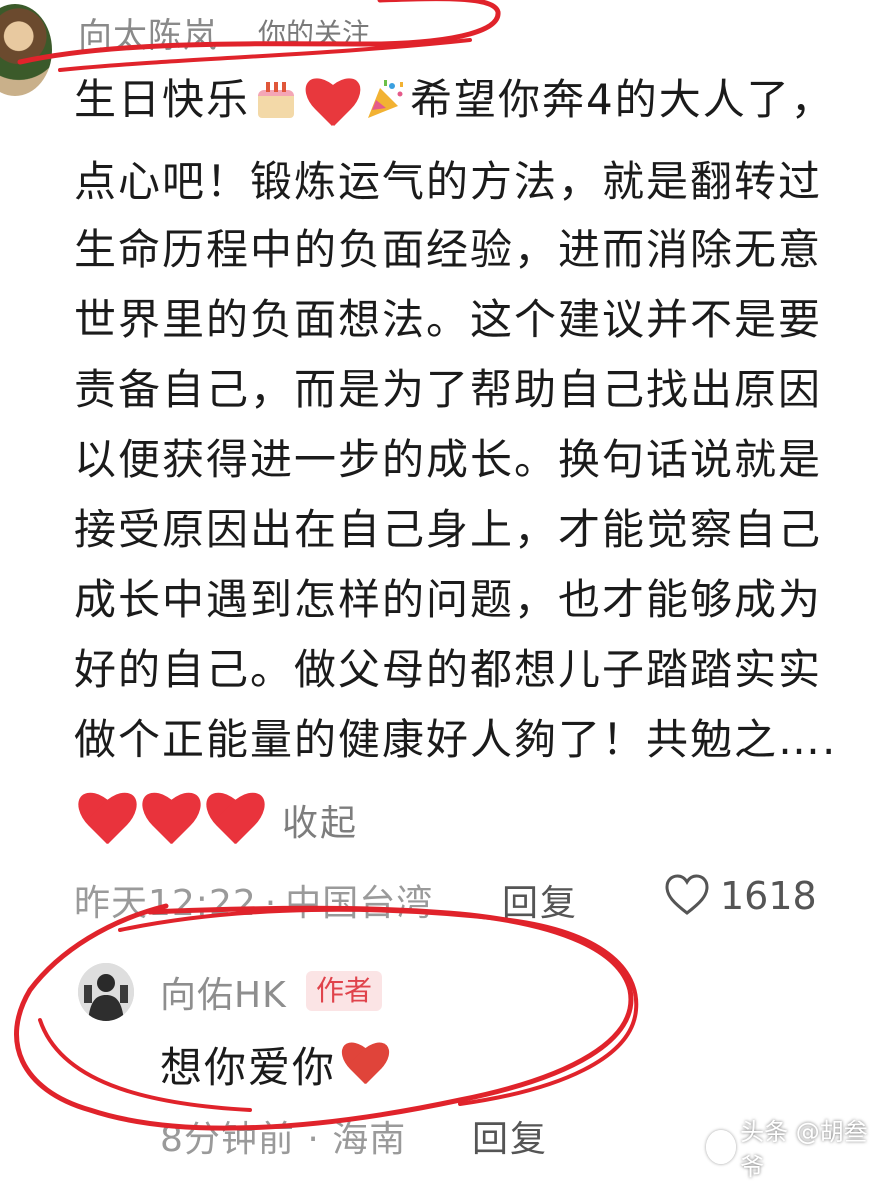 This screenshot has height=1182, width=872. Describe the element at coordinates (165, 903) in the screenshot. I see `comment-time: 昨天12:22` at that location.